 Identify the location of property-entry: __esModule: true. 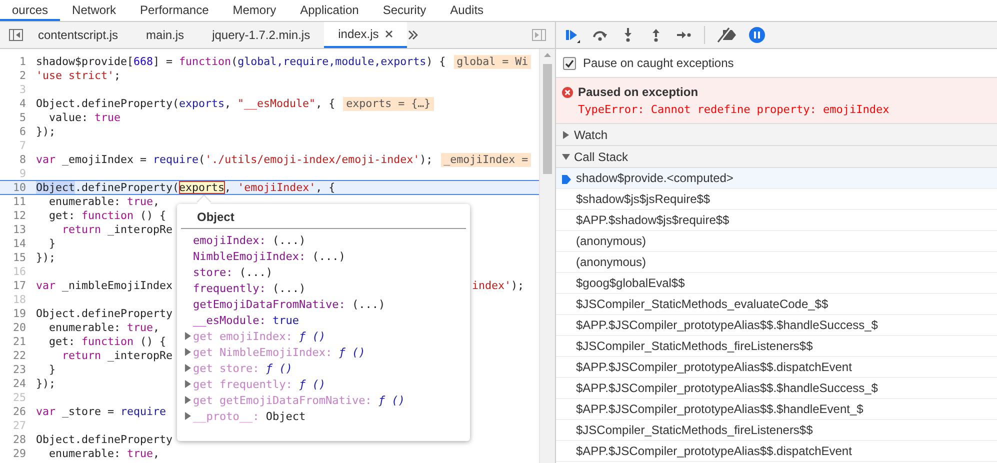
(246, 320).